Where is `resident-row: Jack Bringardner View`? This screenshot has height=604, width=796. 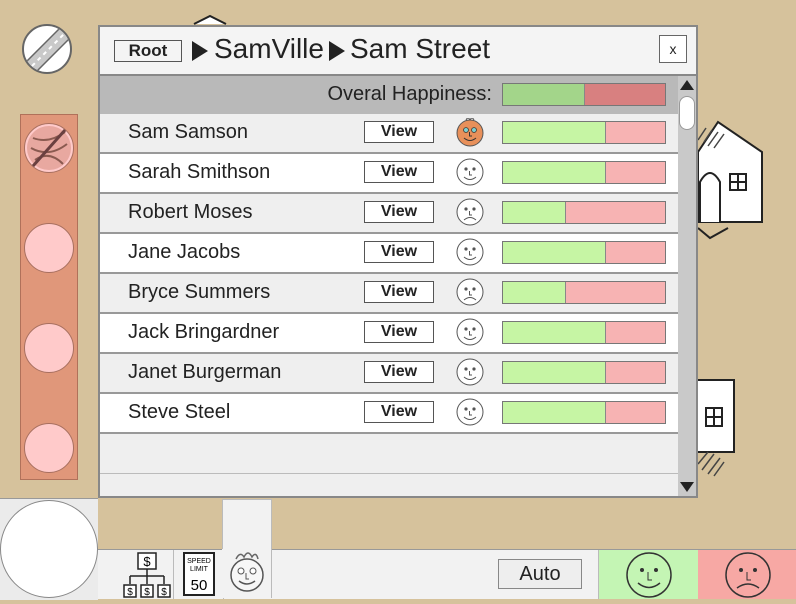
resident-row: Jack Bringardner View is located at coordinates (389, 334).